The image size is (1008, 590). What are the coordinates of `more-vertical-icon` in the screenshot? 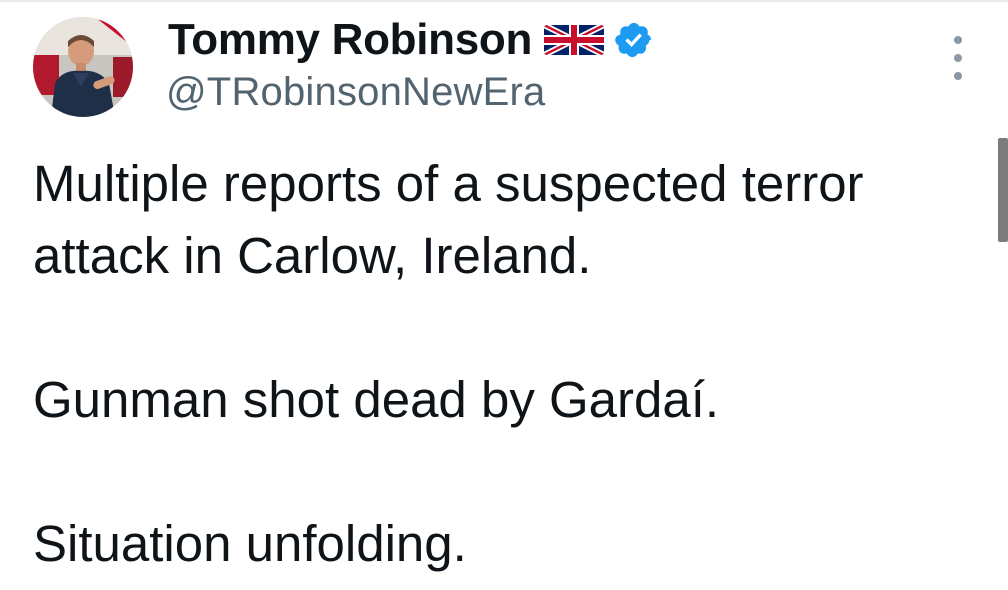 It's located at (958, 40).